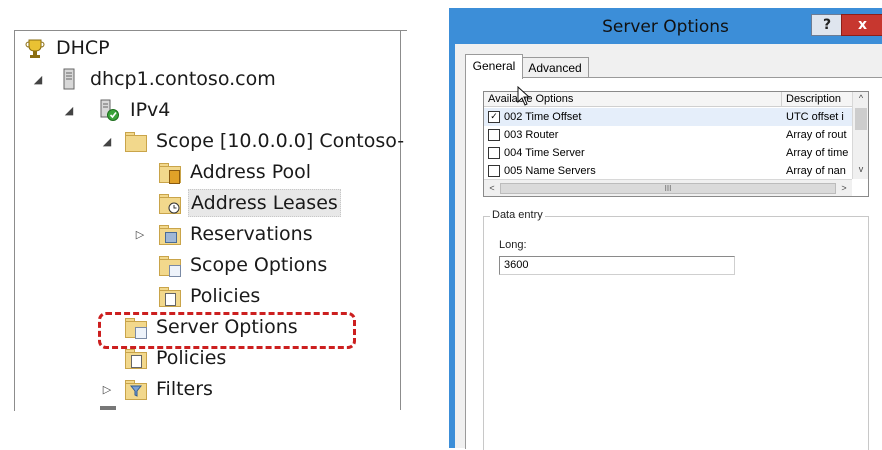 Image resolution: width=882 pixels, height=450 pixels. Describe the element at coordinates (494, 117) in the screenshot. I see `option-checkbox: ✓` at that location.